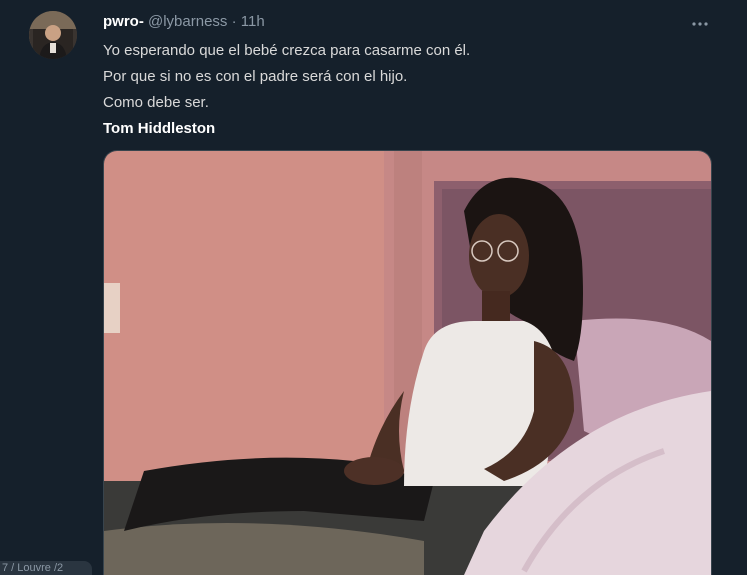 This screenshot has width=747, height=575. What do you see at coordinates (123, 21) in the screenshot?
I see `display-name: pwro-` at bounding box center [123, 21].